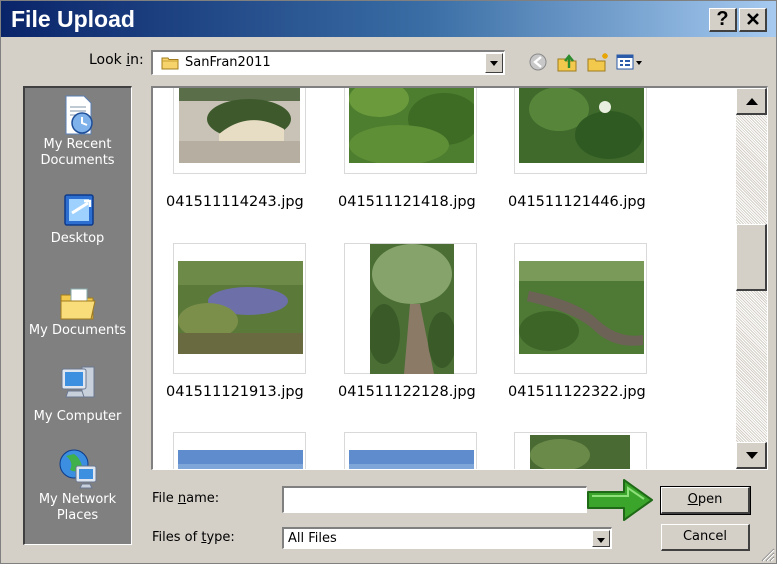 This screenshot has width=777, height=564. Describe the element at coordinates (447, 538) in the screenshot. I see `files-of-type-dropdown: All Files` at that location.